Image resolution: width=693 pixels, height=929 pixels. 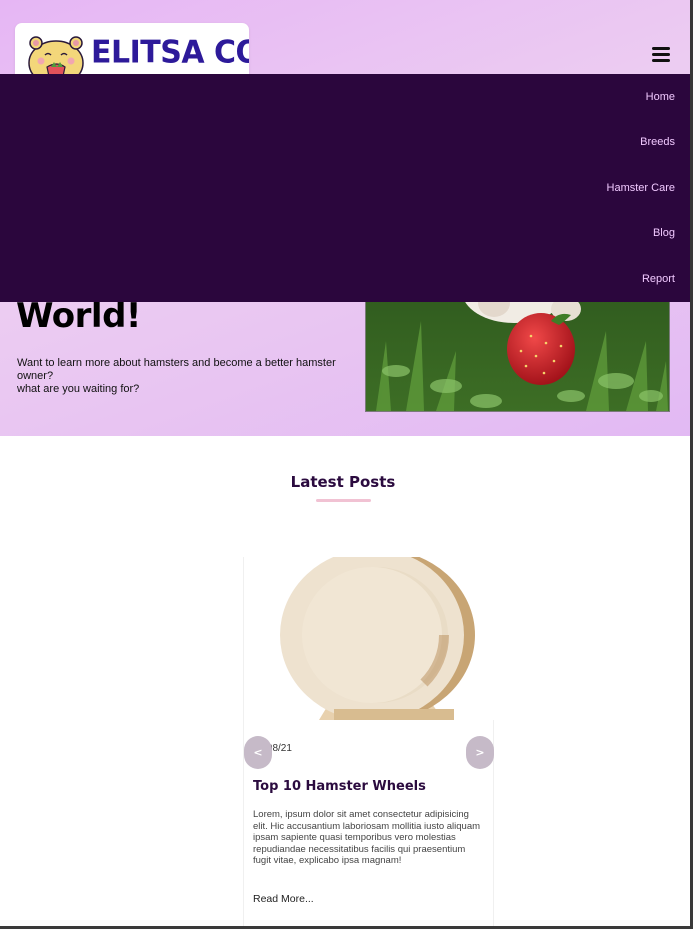 I want to click on latest-posts-heading: Latest Posts, so click(x=343, y=482).